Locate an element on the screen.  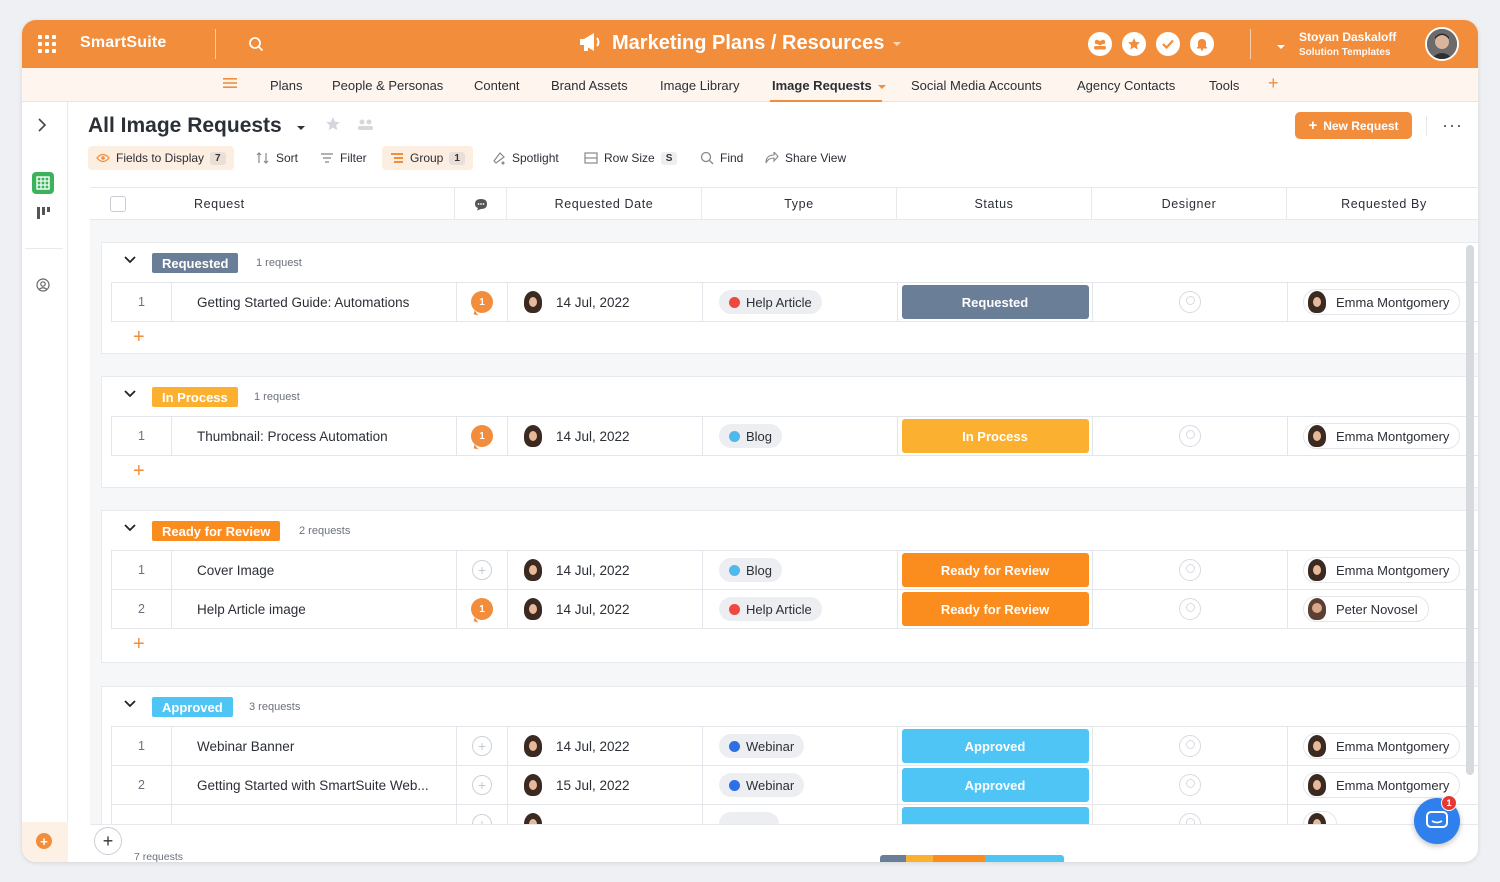
add-tab-button: + is located at coordinates (1273, 83).